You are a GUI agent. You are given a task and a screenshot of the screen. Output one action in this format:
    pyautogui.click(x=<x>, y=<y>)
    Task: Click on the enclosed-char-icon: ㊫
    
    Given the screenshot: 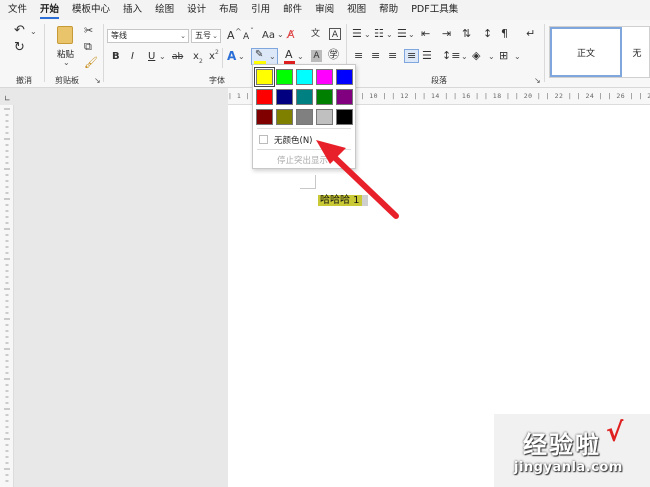 What is the action you would take?
    pyautogui.click(x=333, y=55)
    